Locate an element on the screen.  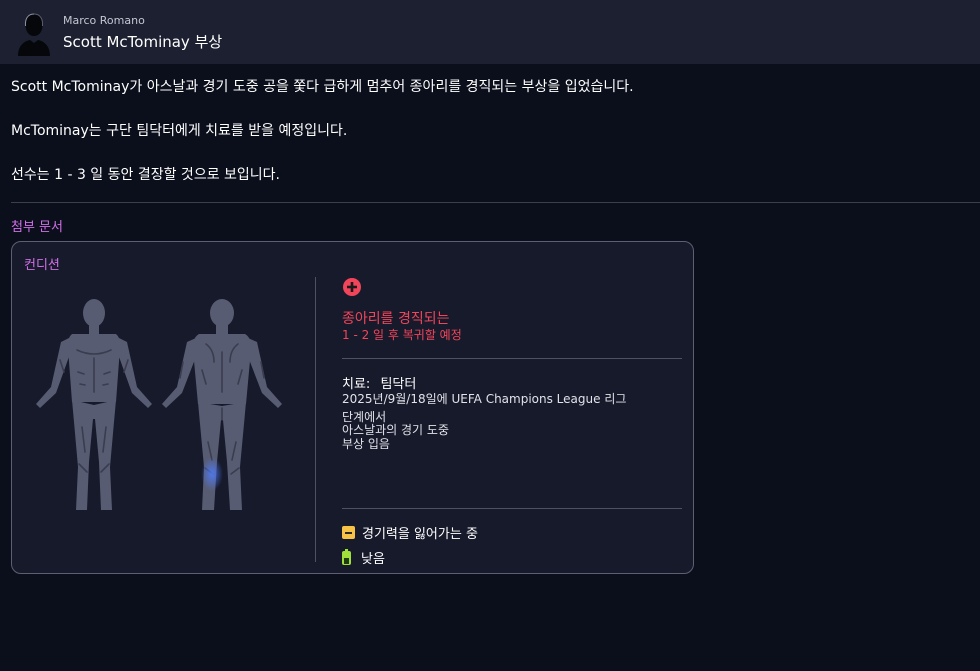
treatment-value: 팀닥터 is located at coordinates (398, 384).